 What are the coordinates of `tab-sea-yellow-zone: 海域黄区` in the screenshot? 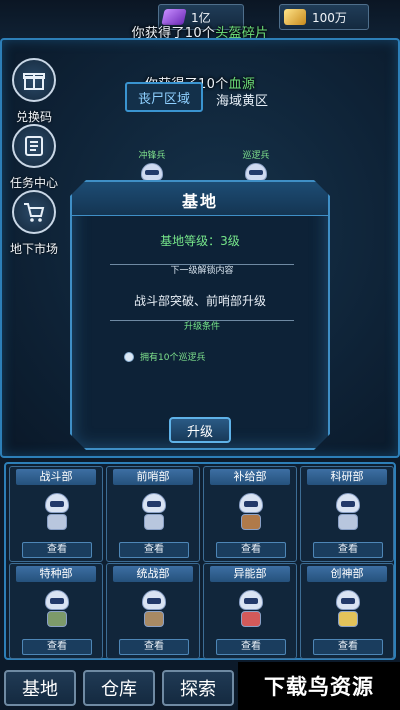 It's located at (242, 99).